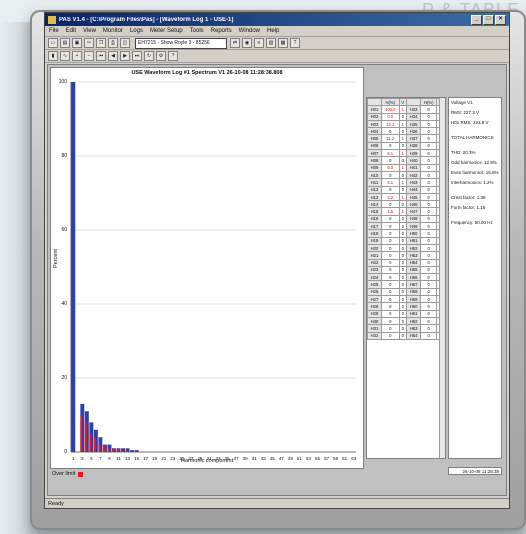 This screenshot has height=534, width=526. I want to click on y-tick-label: 60, so click(64, 230).